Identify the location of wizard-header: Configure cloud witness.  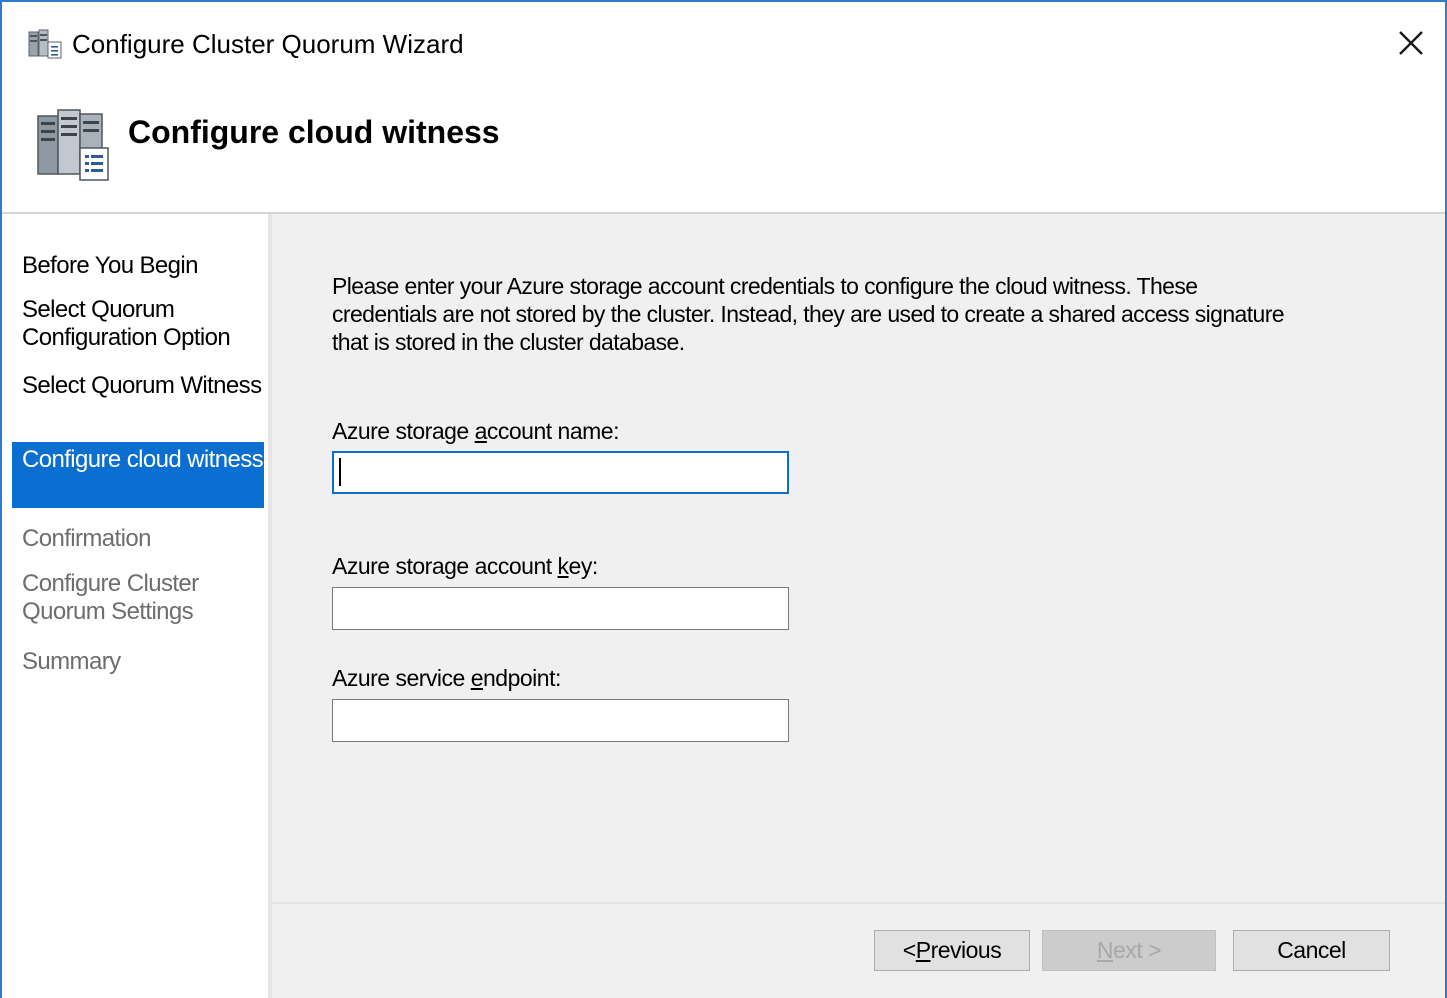
(723, 148).